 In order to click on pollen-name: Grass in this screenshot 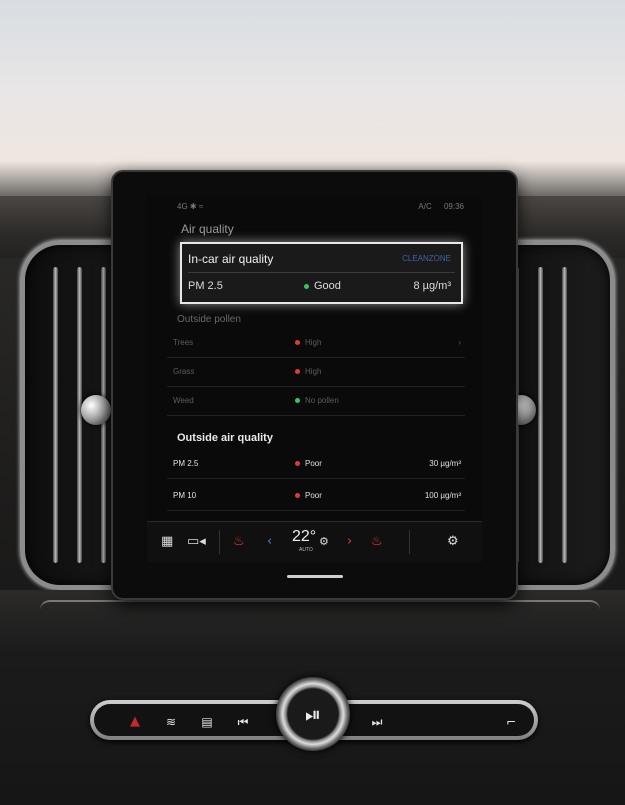, I will do `click(184, 371)`.